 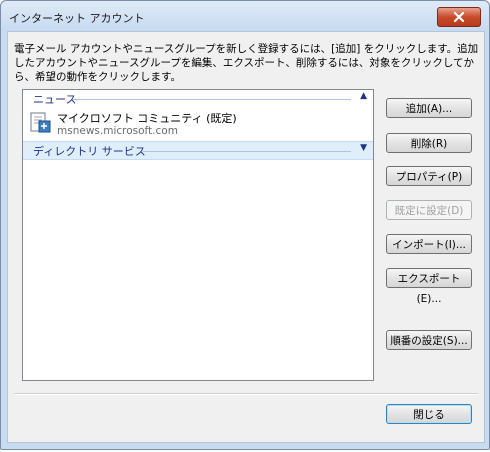 I want to click on account-name: マイクロソフト コミュニティ (既定), so click(x=147, y=118).